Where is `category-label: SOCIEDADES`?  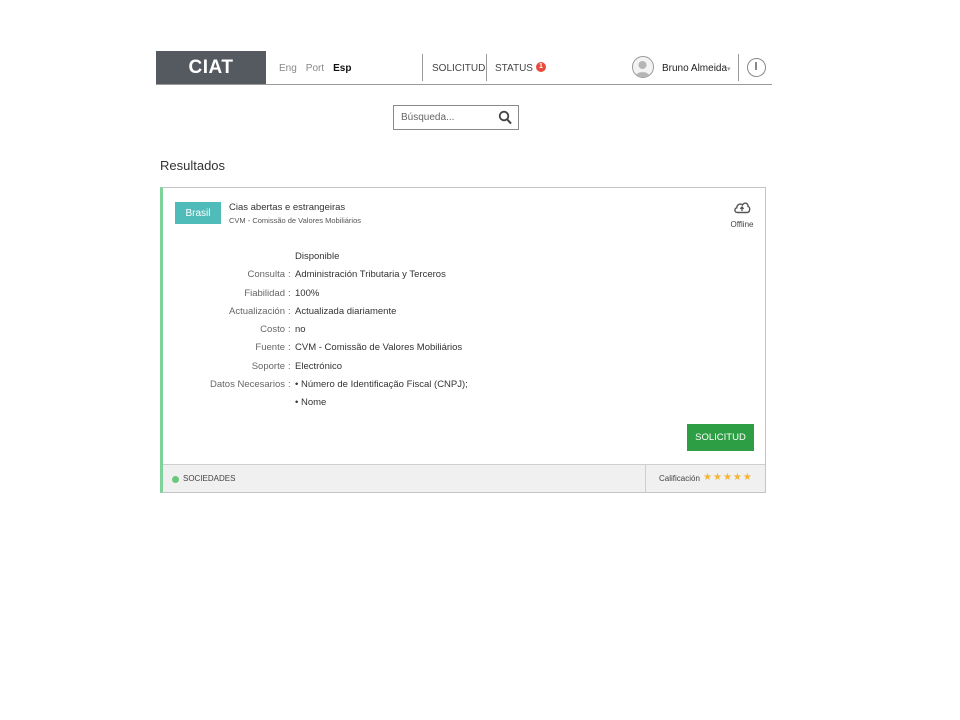 category-label: SOCIEDADES is located at coordinates (209, 478).